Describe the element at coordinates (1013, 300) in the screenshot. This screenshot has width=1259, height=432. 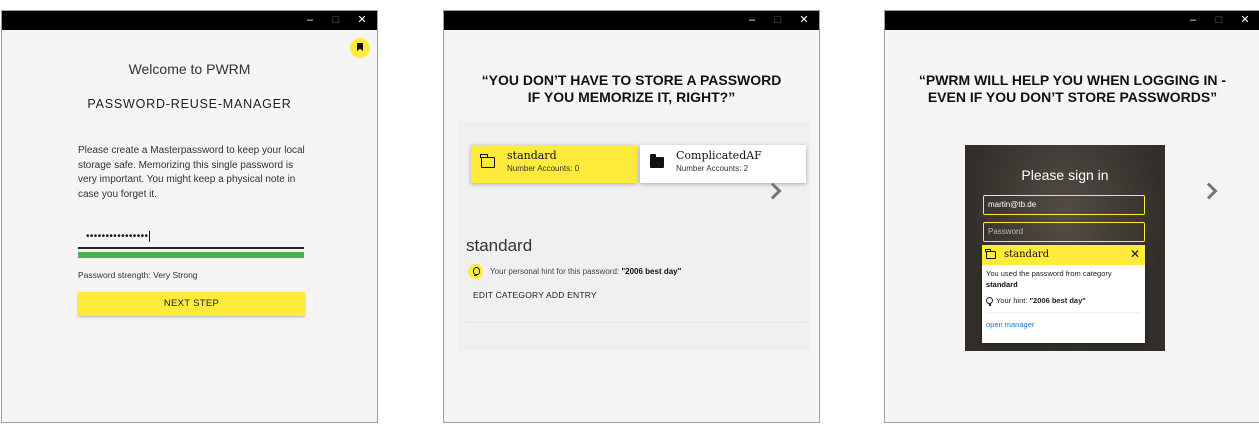
I see `popup-hint-prefix: Your hint:` at that location.